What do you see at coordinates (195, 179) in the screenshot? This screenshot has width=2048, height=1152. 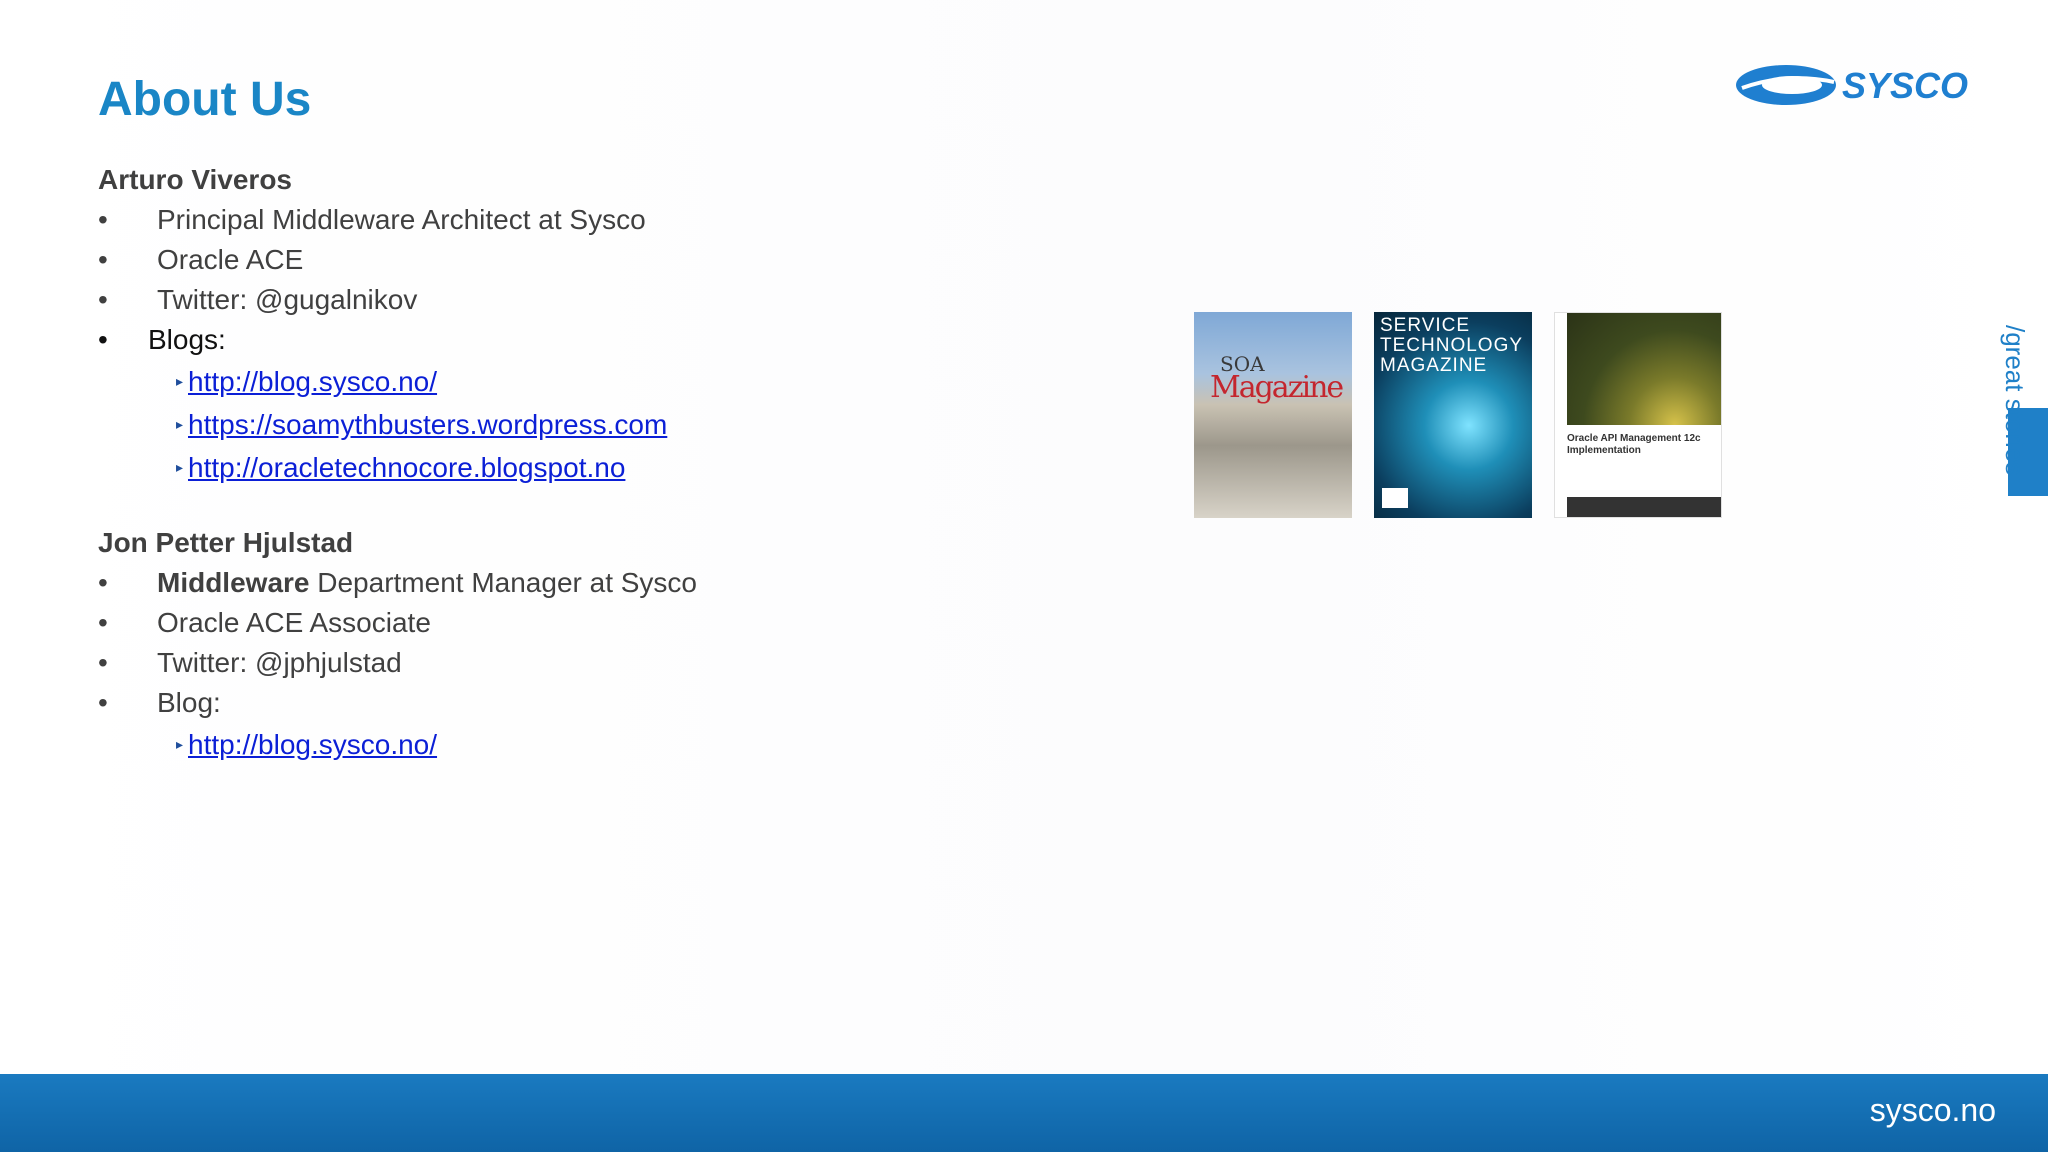 I see `person-name: Arturo Viveros` at bounding box center [195, 179].